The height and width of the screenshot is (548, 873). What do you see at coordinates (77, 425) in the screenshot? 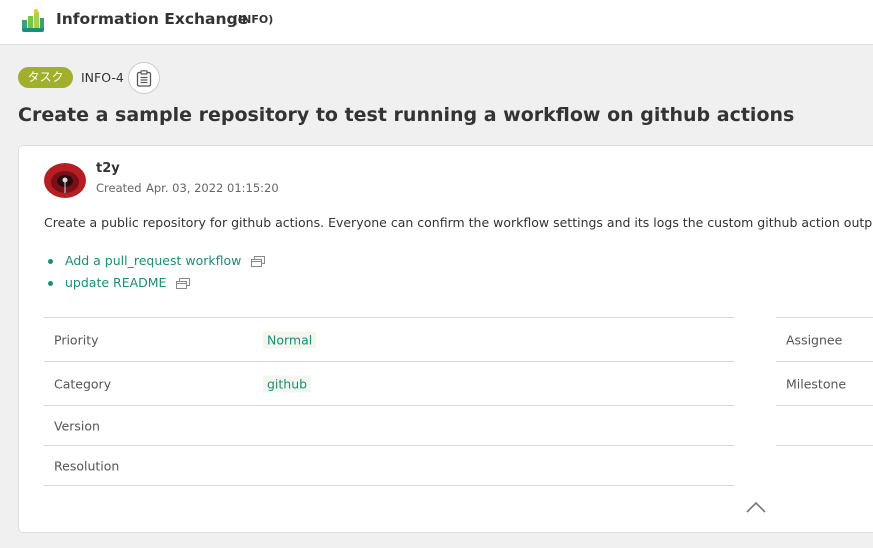
I see `version-label: Version` at bounding box center [77, 425].